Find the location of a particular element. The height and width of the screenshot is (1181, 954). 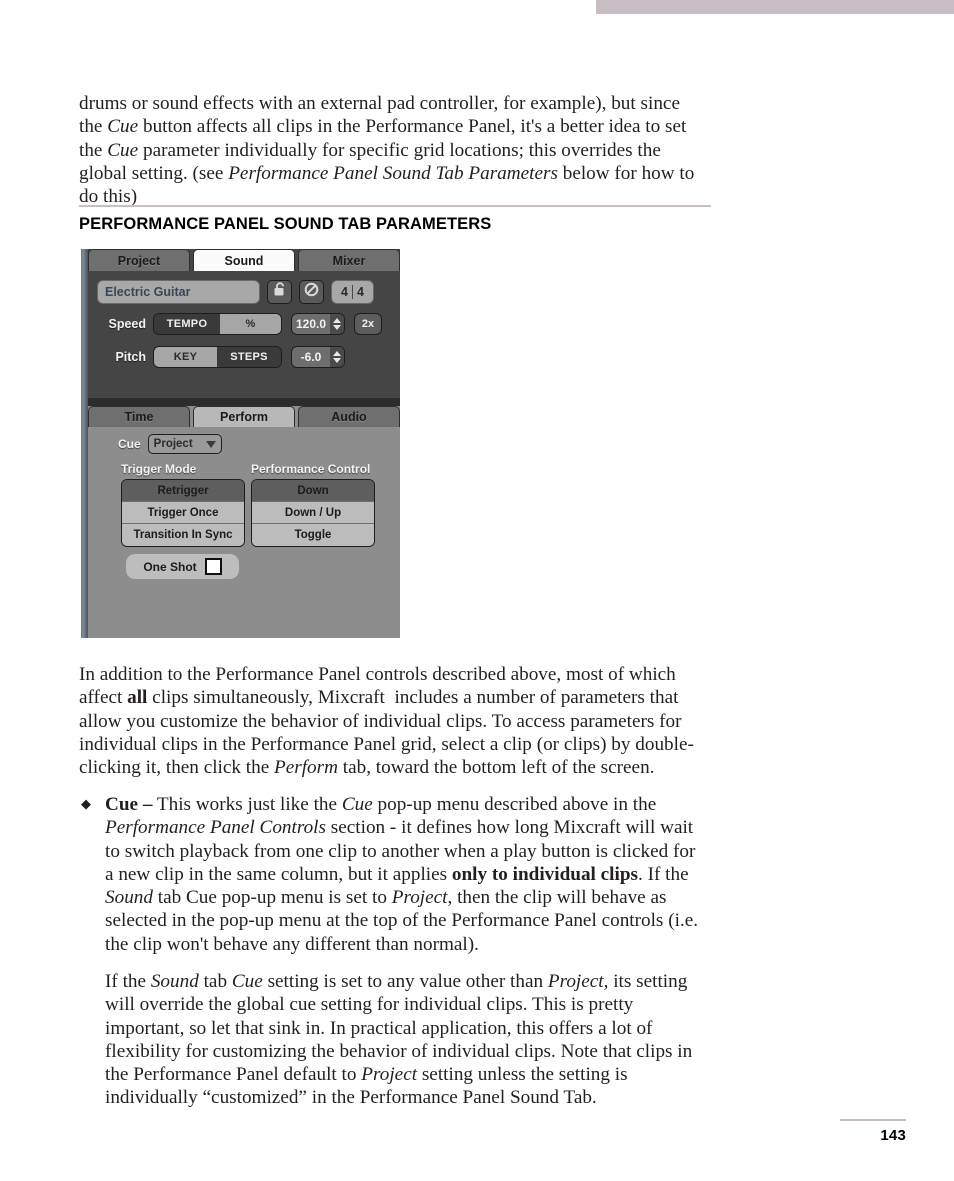

performance-control-option-down: Down is located at coordinates (313, 491).